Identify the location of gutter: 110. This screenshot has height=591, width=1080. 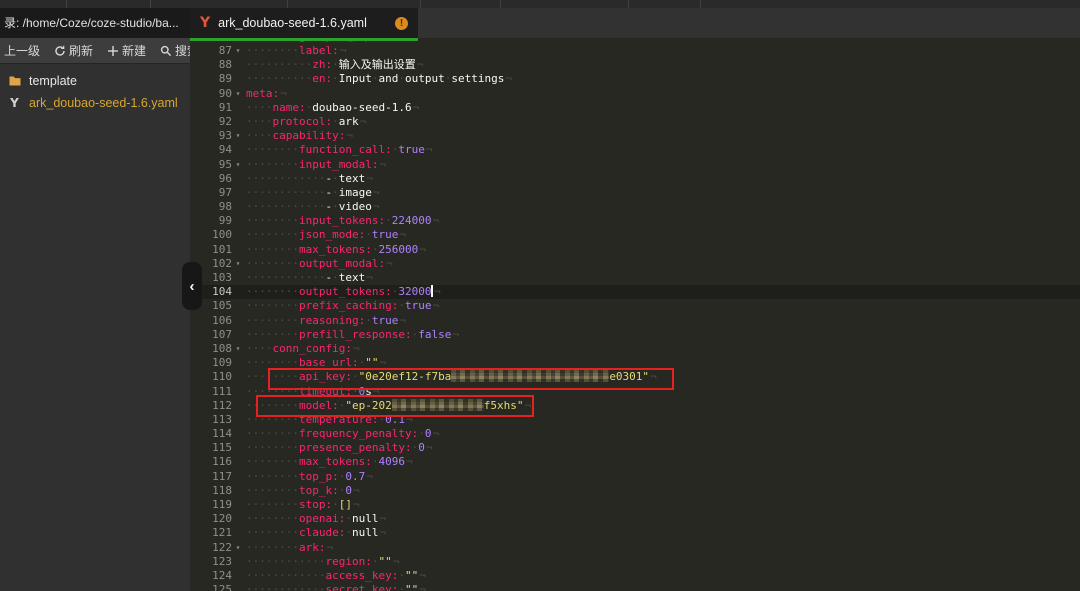
(217, 377).